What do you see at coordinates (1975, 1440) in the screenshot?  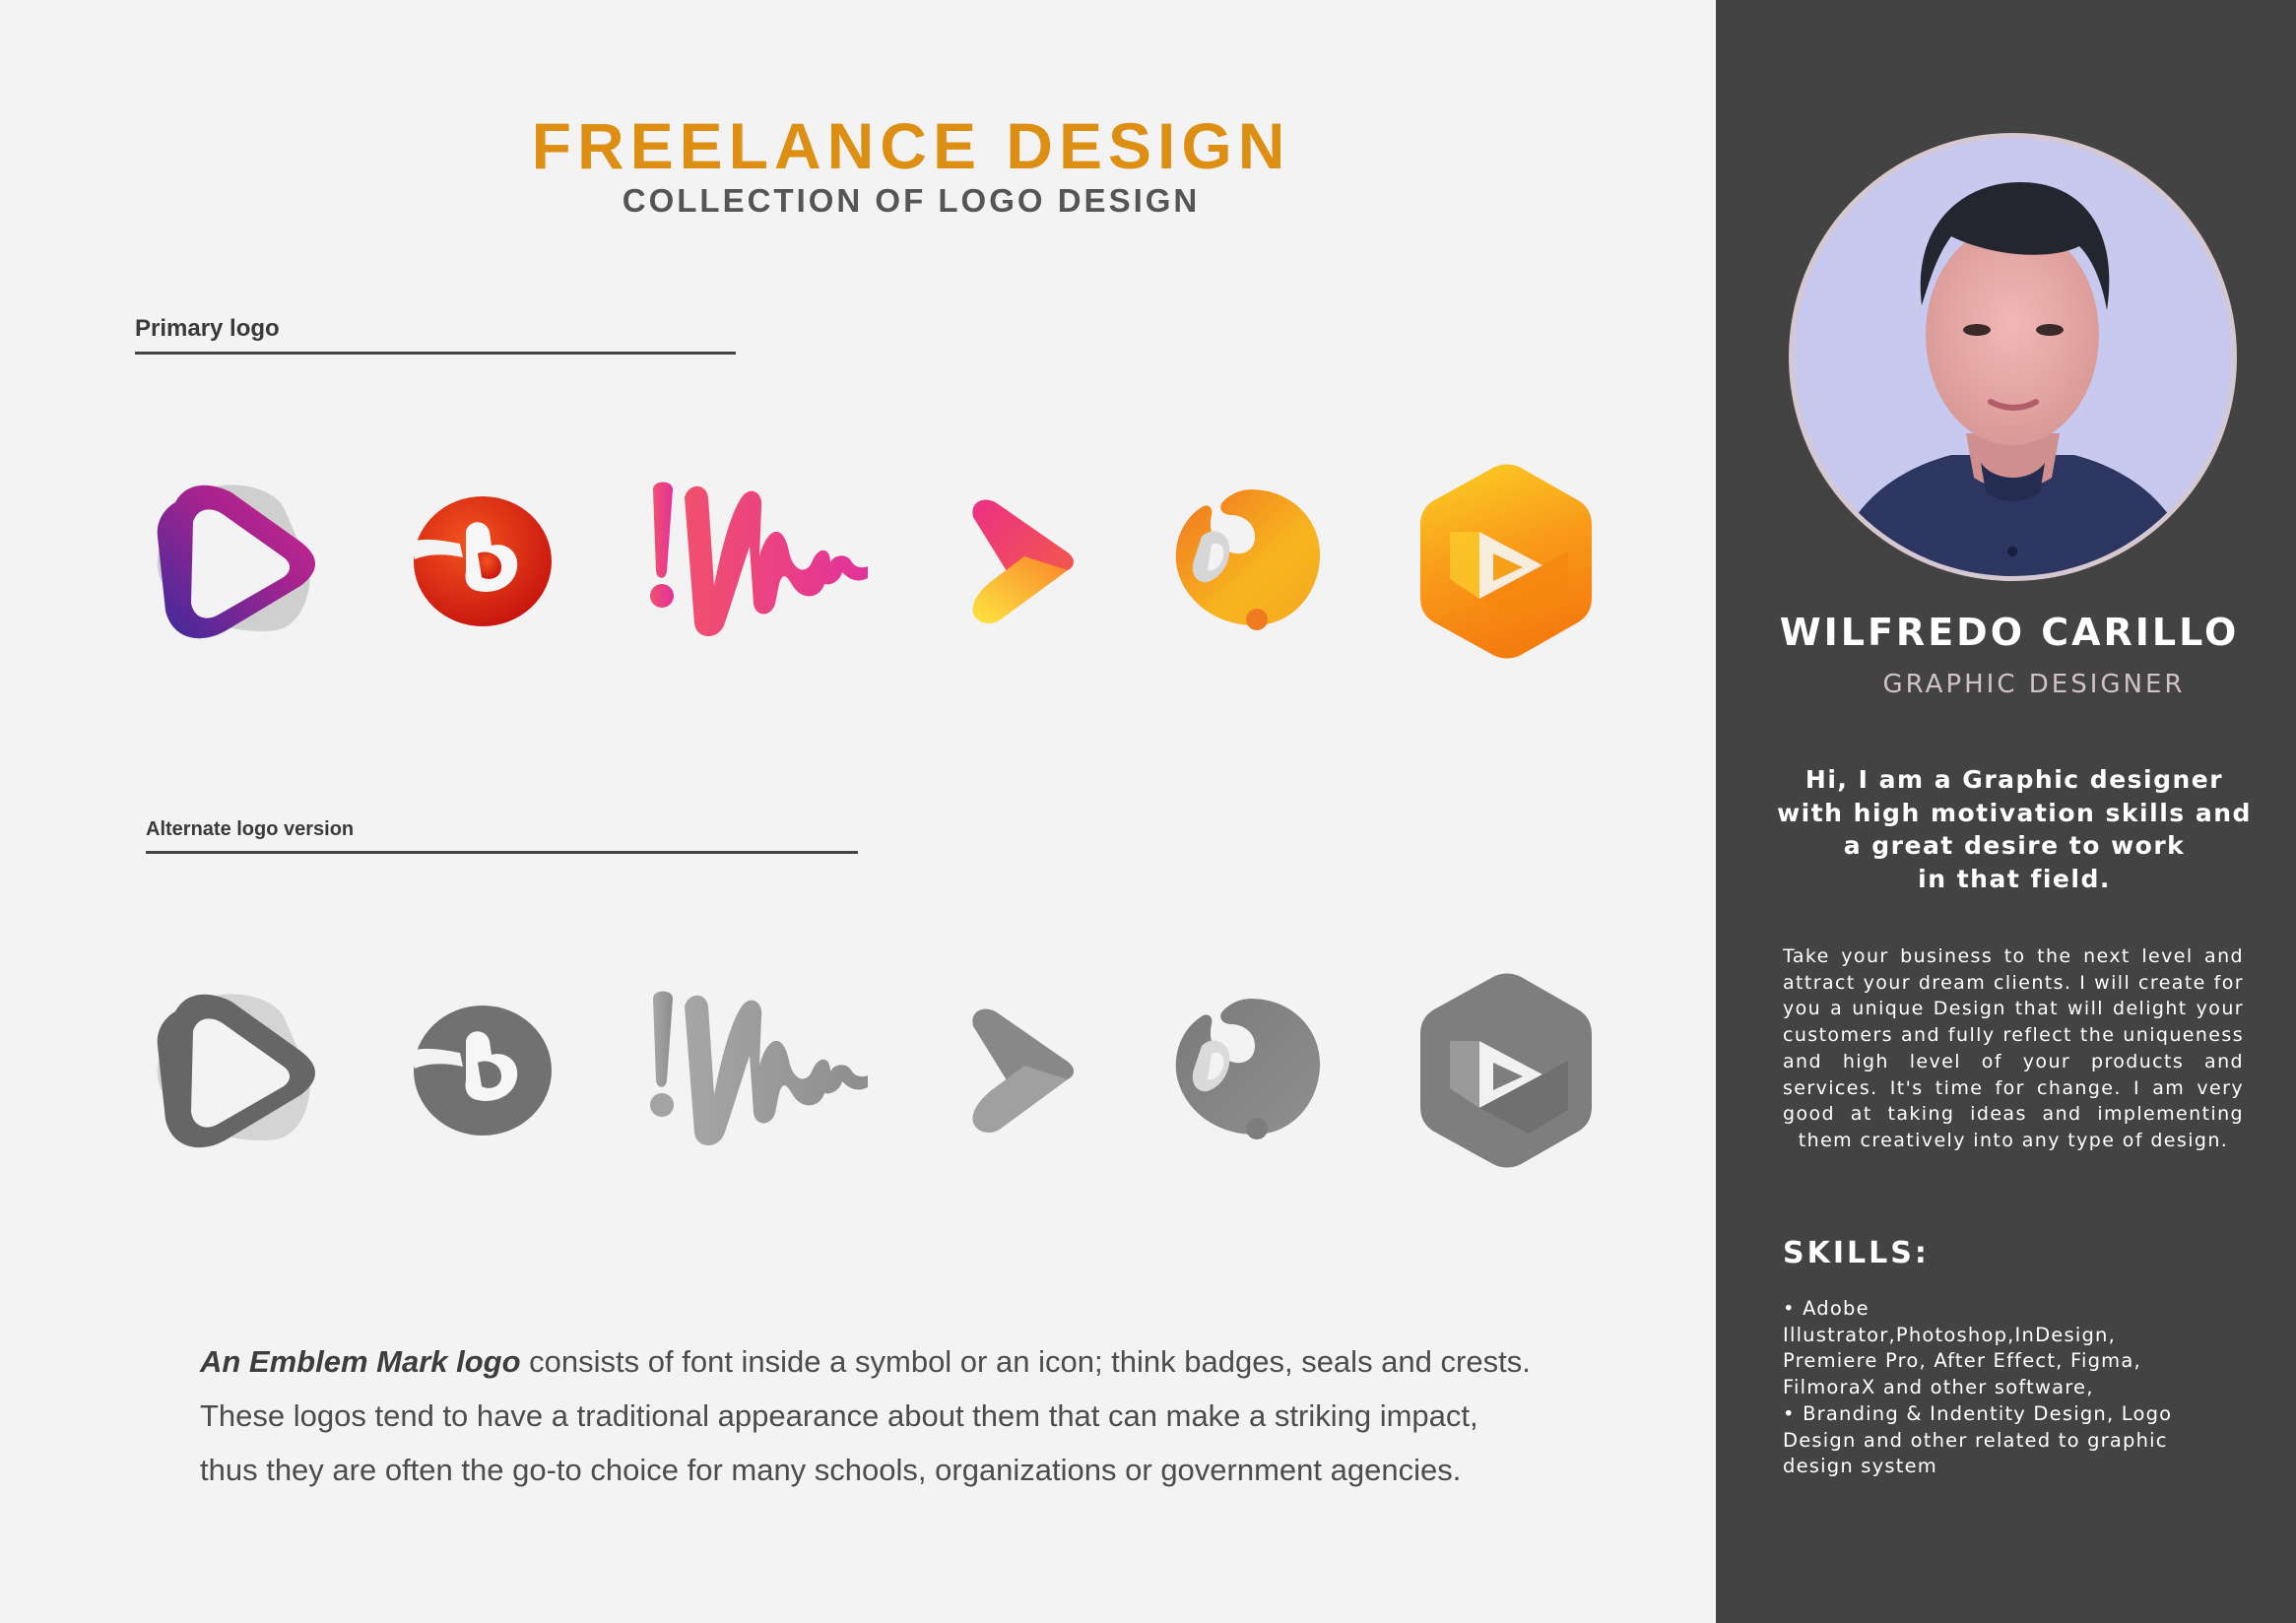 I see `skills-line: Design and other related to graphic` at bounding box center [1975, 1440].